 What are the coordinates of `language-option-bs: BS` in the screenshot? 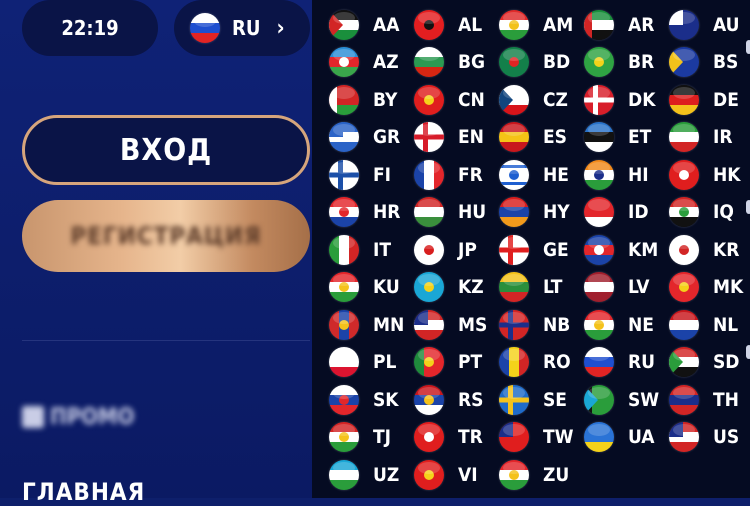 It's located at (695, 62).